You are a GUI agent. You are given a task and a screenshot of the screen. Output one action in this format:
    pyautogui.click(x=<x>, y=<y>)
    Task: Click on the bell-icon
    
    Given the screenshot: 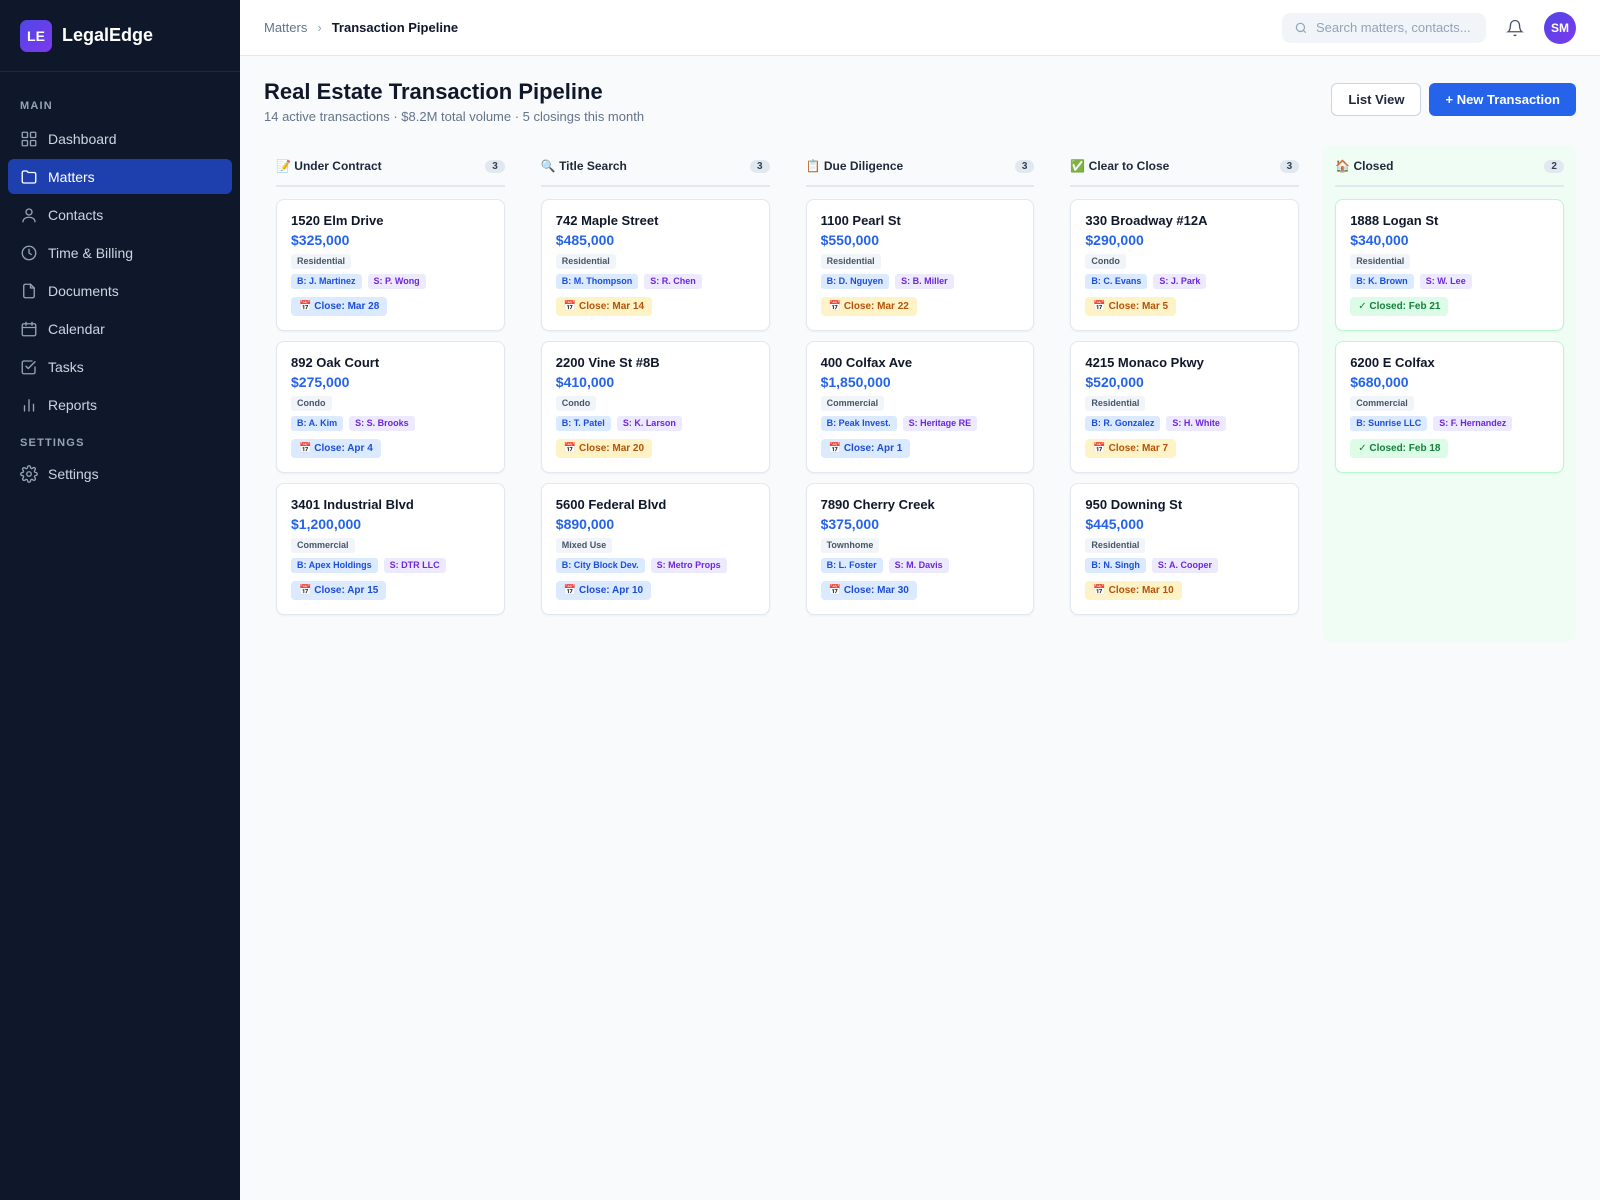 What is the action you would take?
    pyautogui.click(x=1515, y=27)
    